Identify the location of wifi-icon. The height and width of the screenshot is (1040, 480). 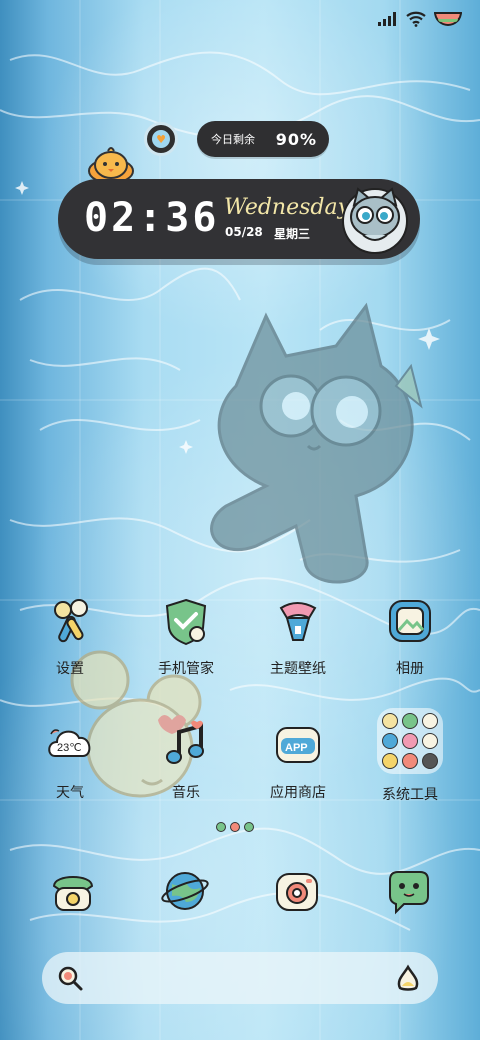
(416, 19).